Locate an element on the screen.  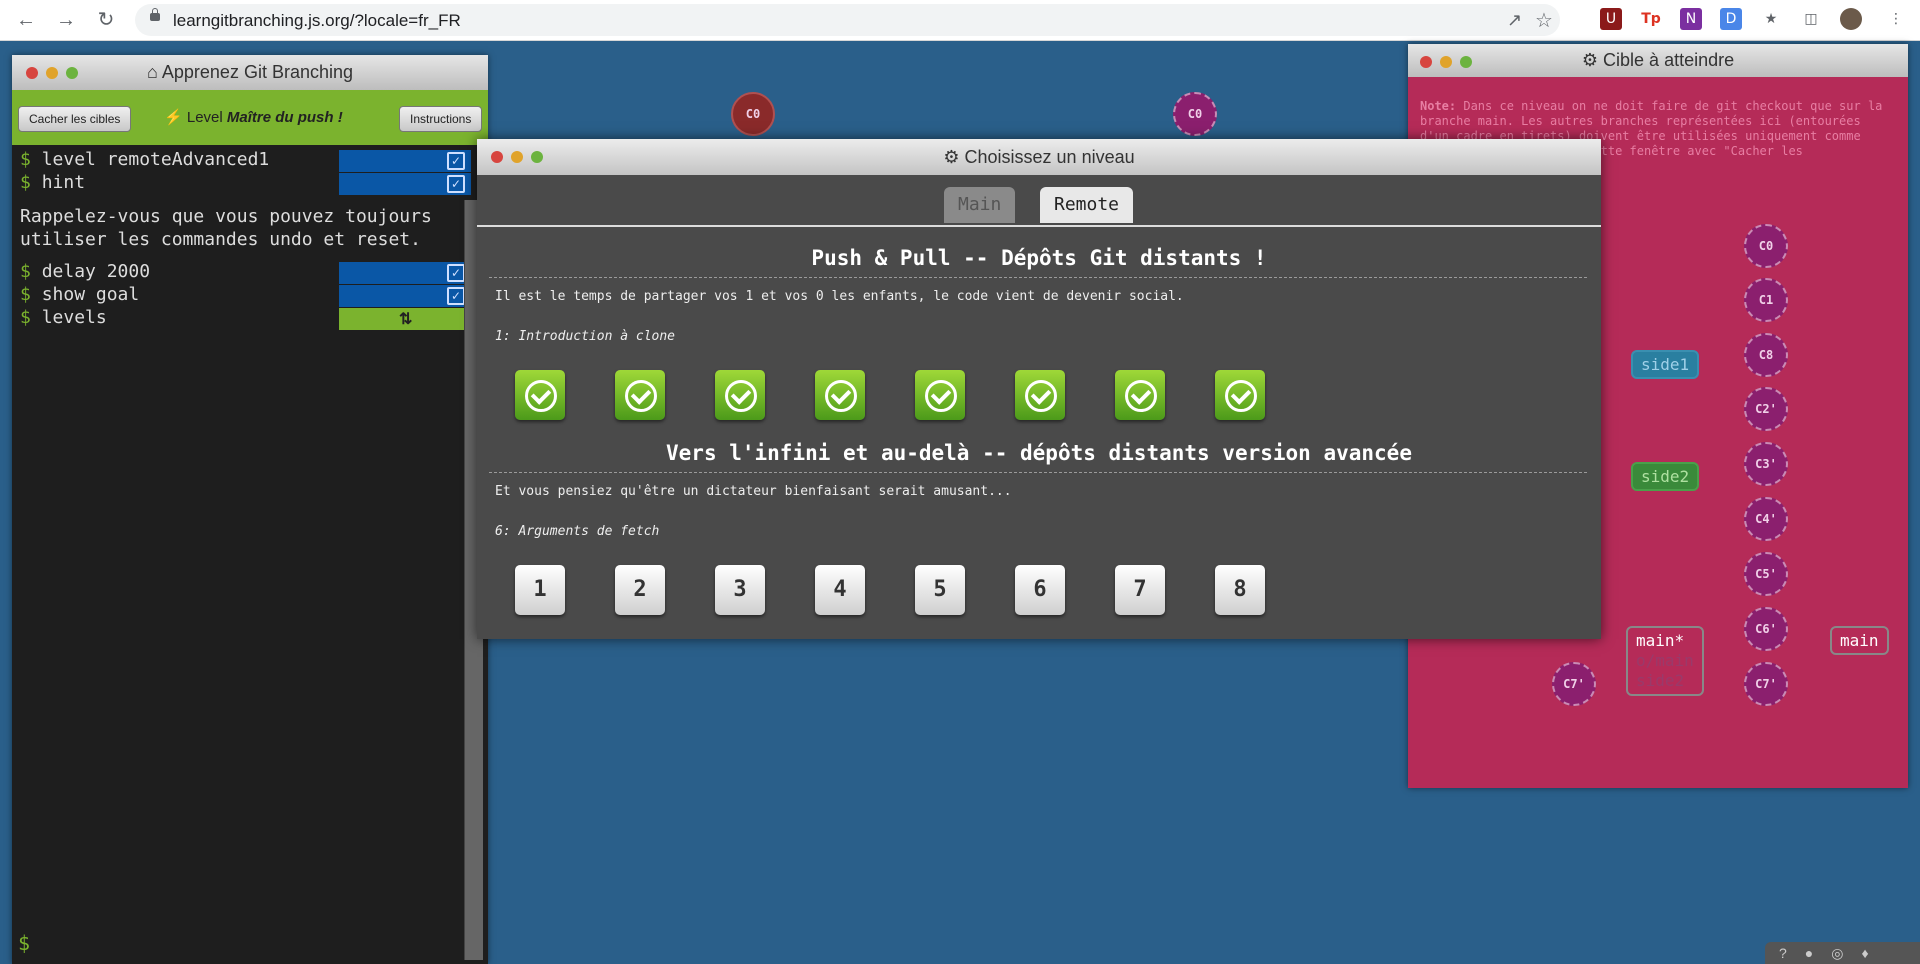
branch-label-group: main* o/main side2 is located at coordinates (1665, 661).